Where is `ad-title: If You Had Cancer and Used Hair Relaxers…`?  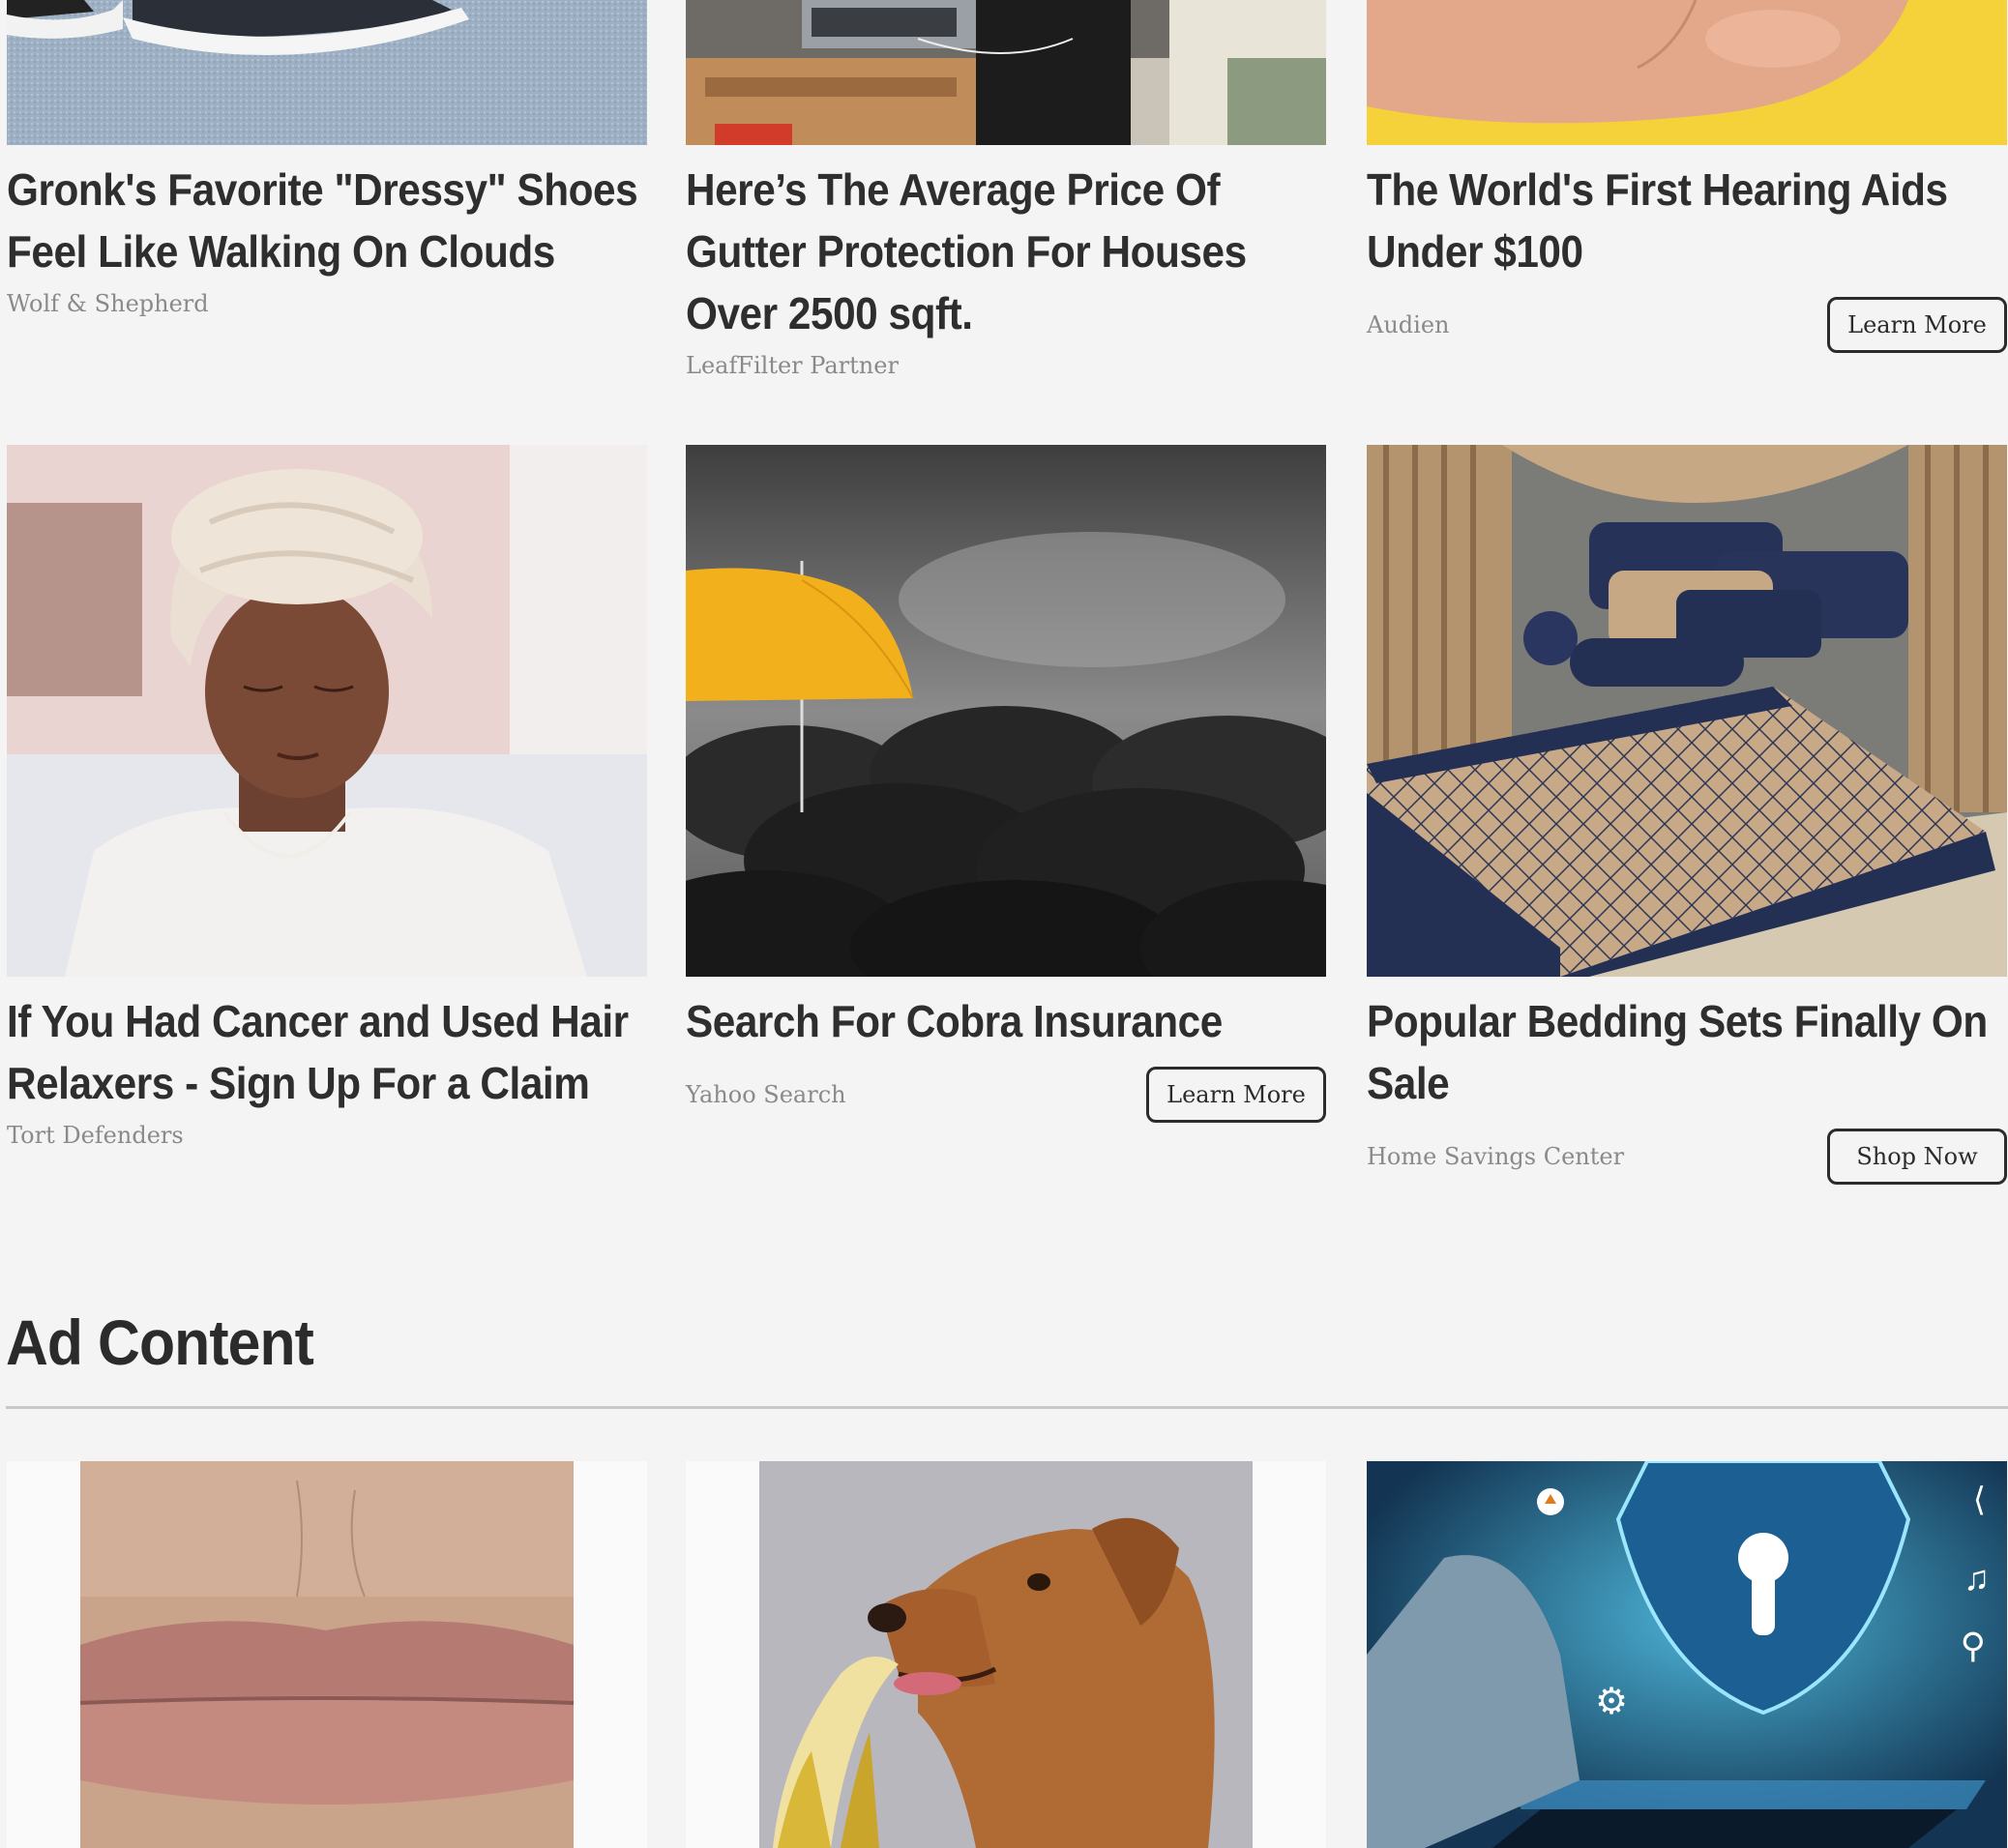 ad-title: If You Had Cancer and Used Hair Relaxers… is located at coordinates (327, 1052).